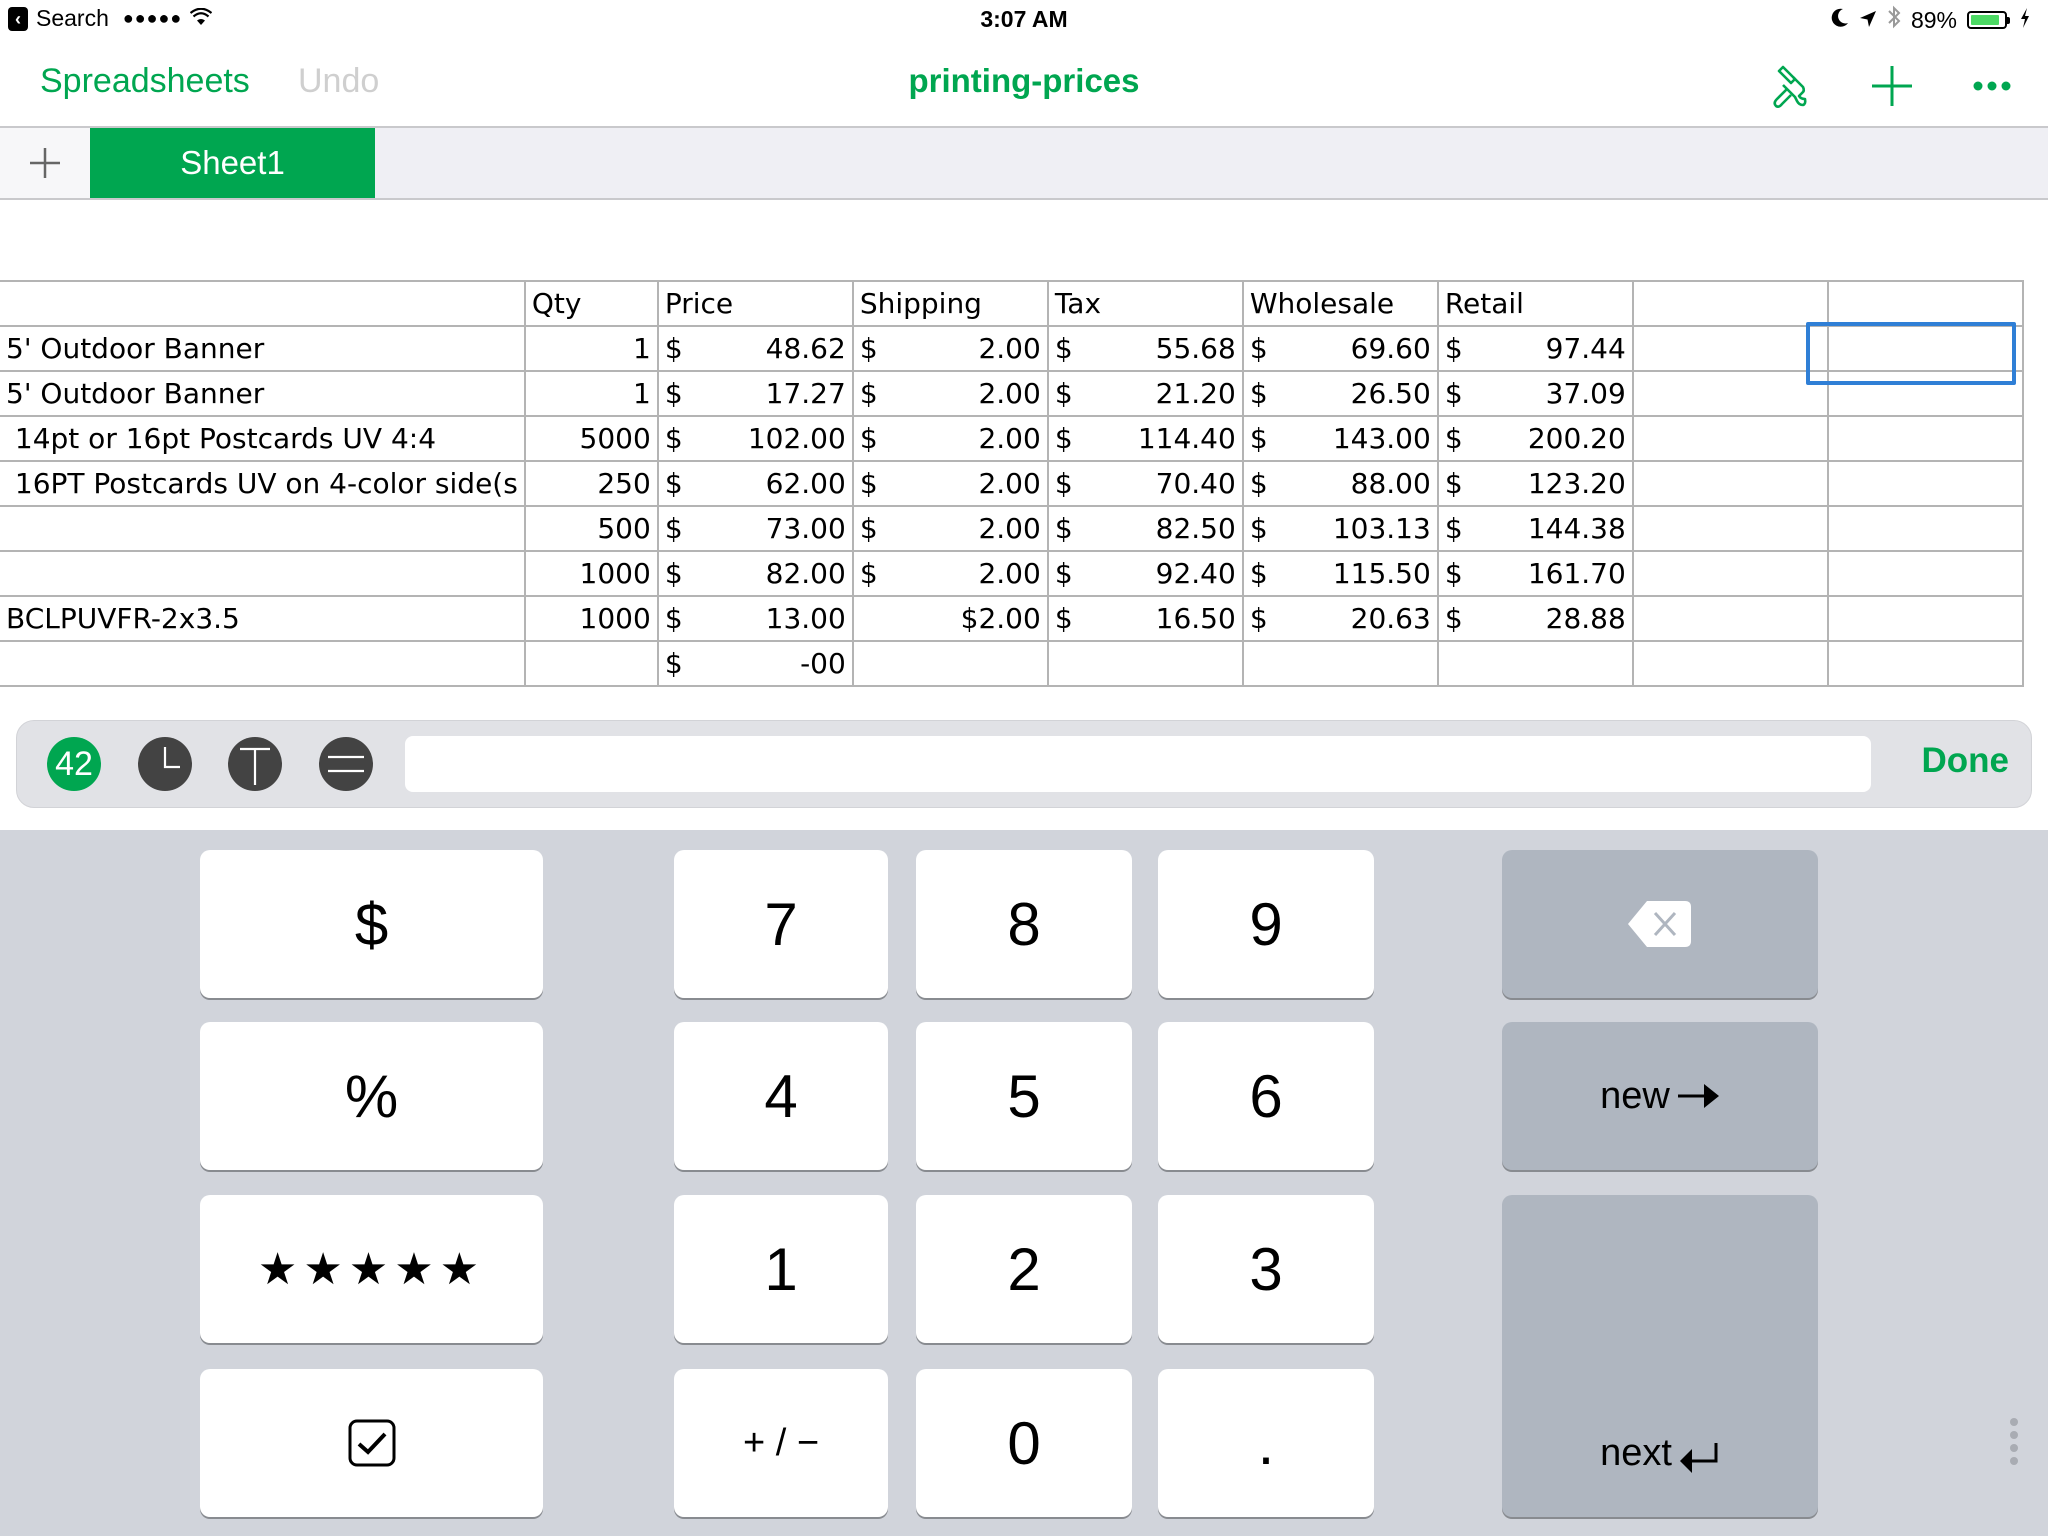 The height and width of the screenshot is (1536, 2048). I want to click on column-header: Shipping, so click(950, 303).